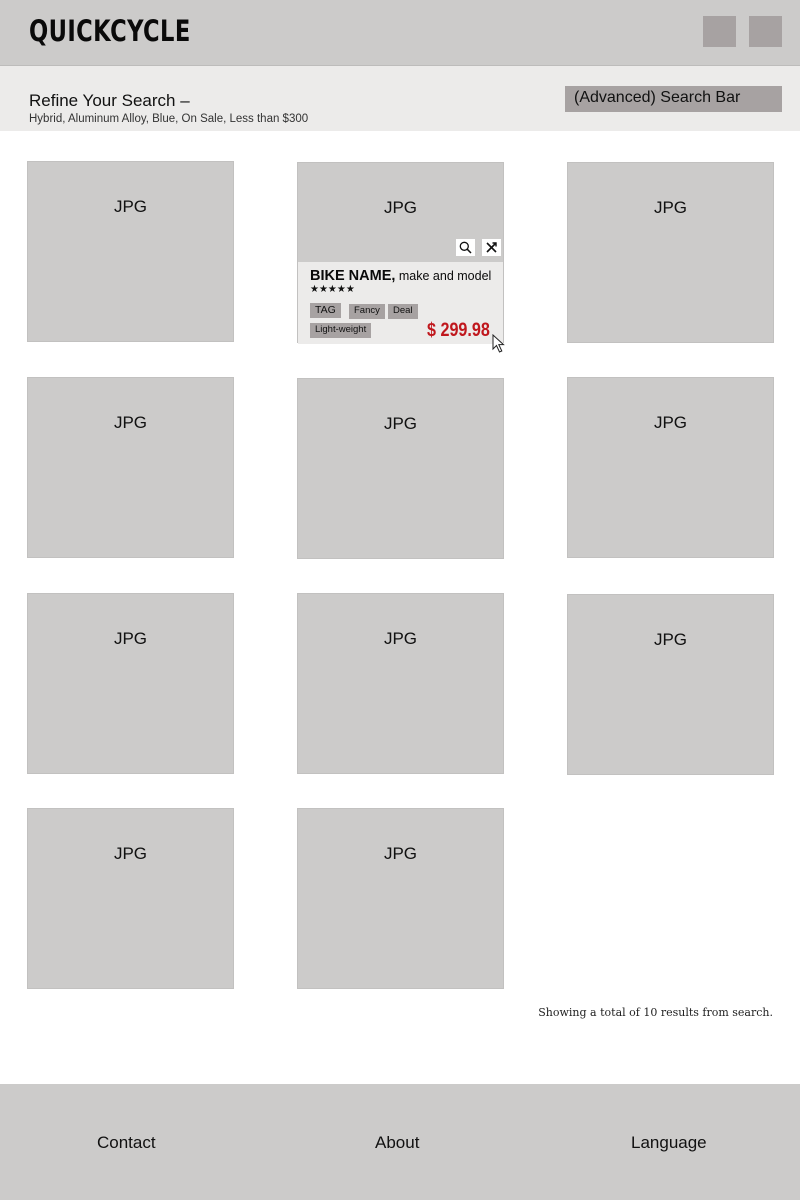 This screenshot has width=800, height=1200. I want to click on quick-view-button, so click(465, 247).